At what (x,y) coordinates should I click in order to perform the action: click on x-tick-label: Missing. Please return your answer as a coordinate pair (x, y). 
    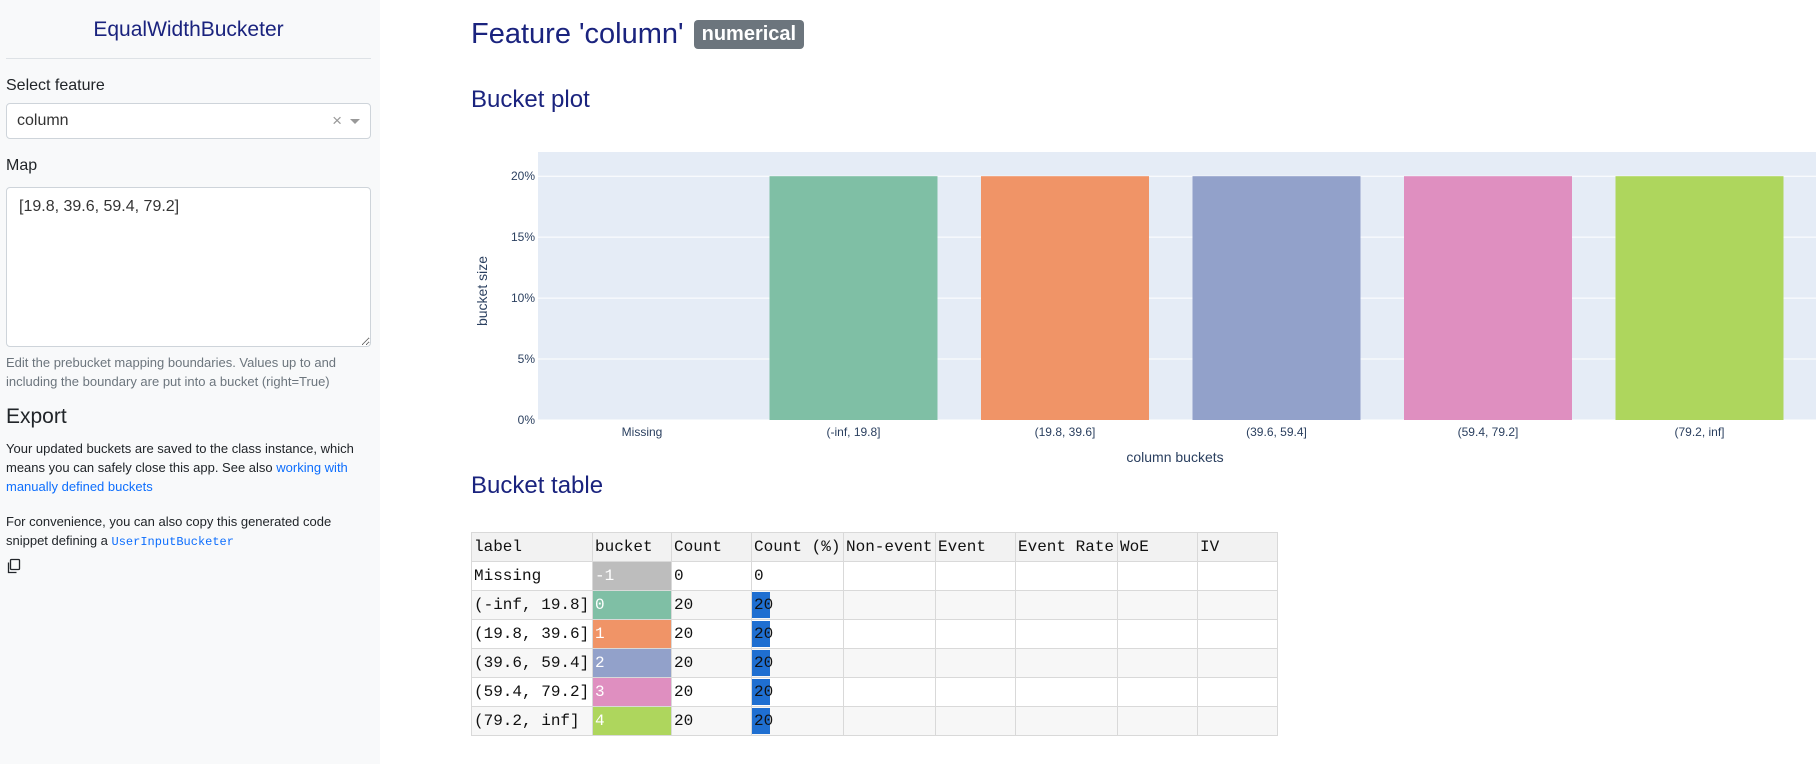
    Looking at the image, I should click on (642, 432).